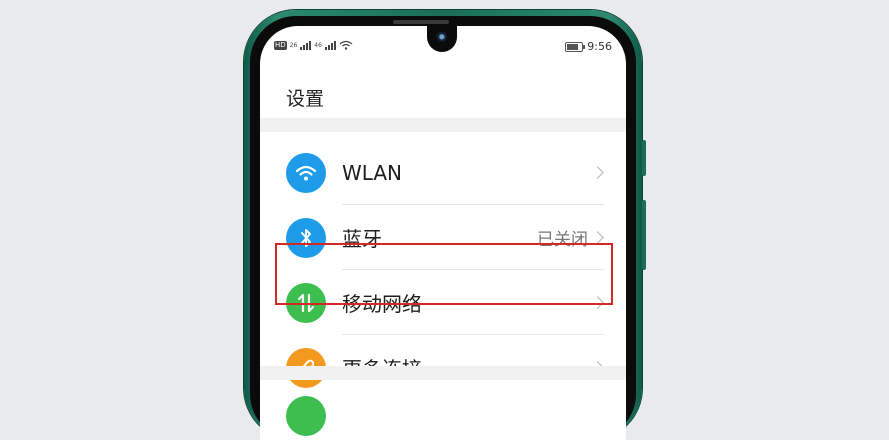  I want to click on status-time: 9:56, so click(599, 46).